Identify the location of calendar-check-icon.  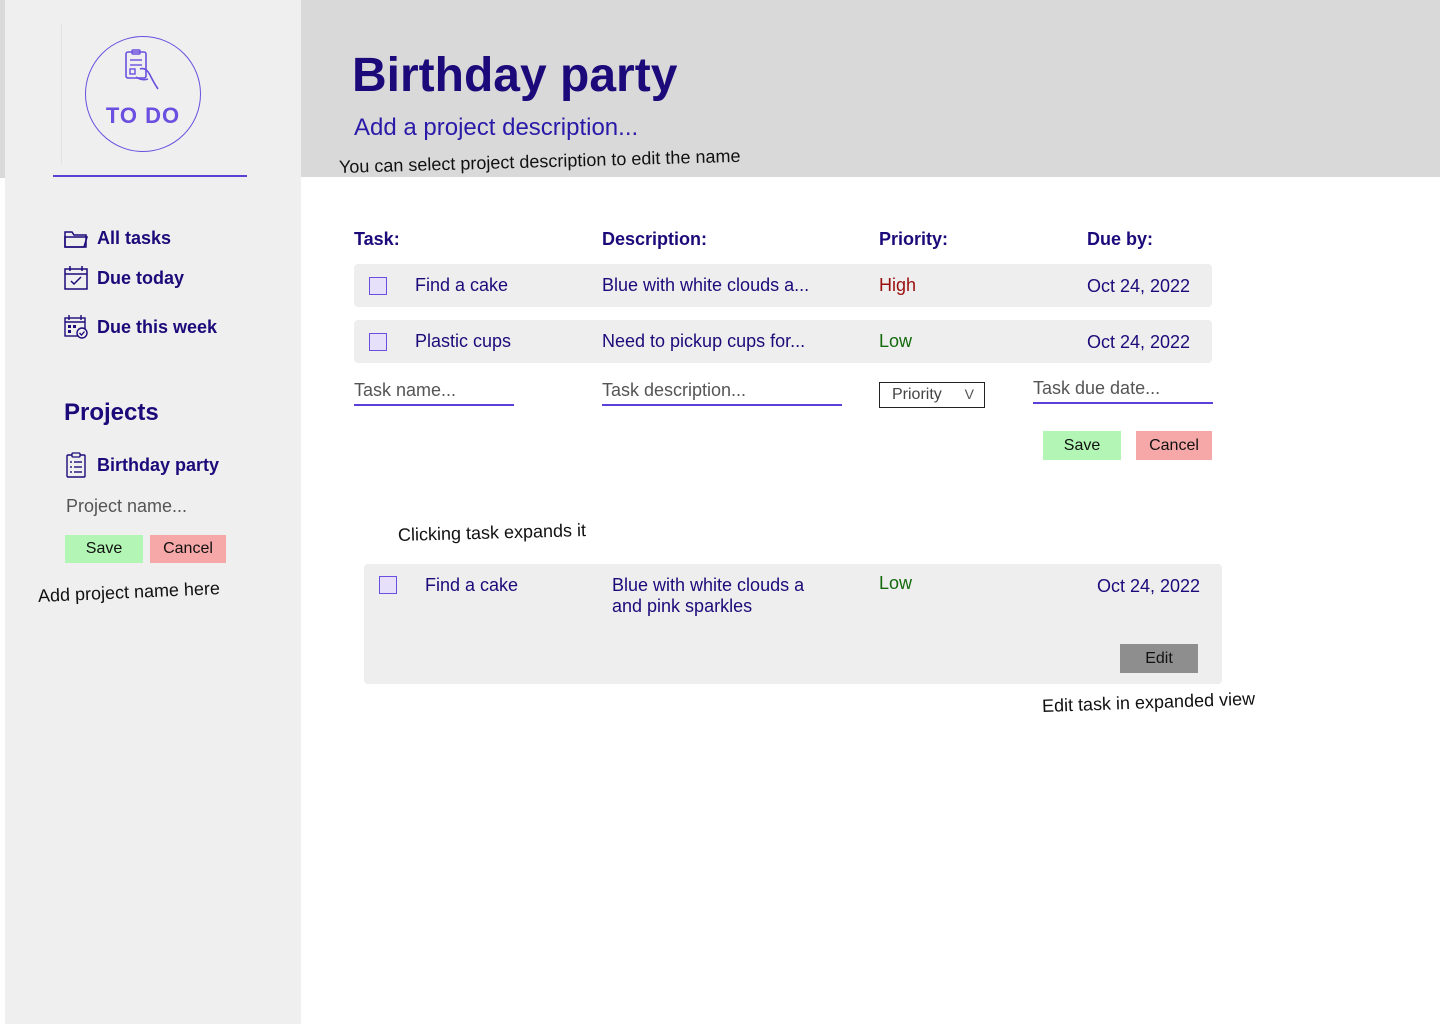
(76, 278).